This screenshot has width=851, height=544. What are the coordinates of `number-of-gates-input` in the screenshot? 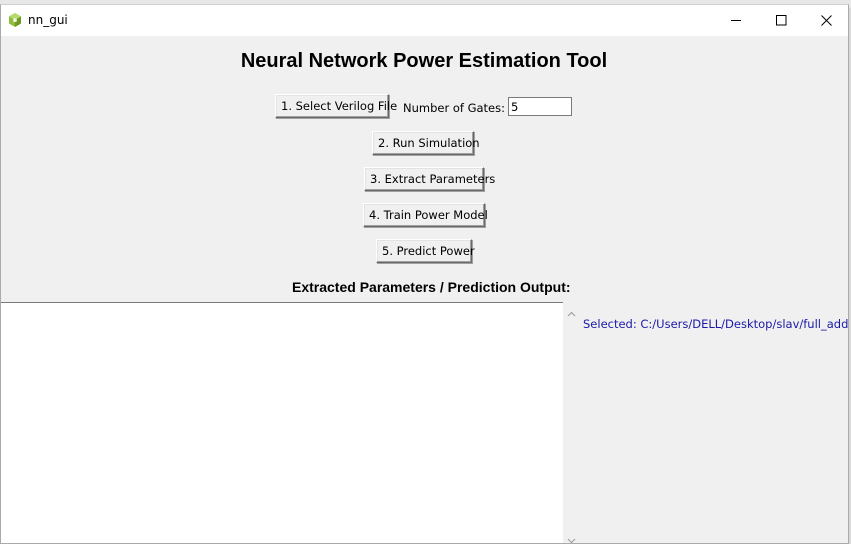 It's located at (540, 106).